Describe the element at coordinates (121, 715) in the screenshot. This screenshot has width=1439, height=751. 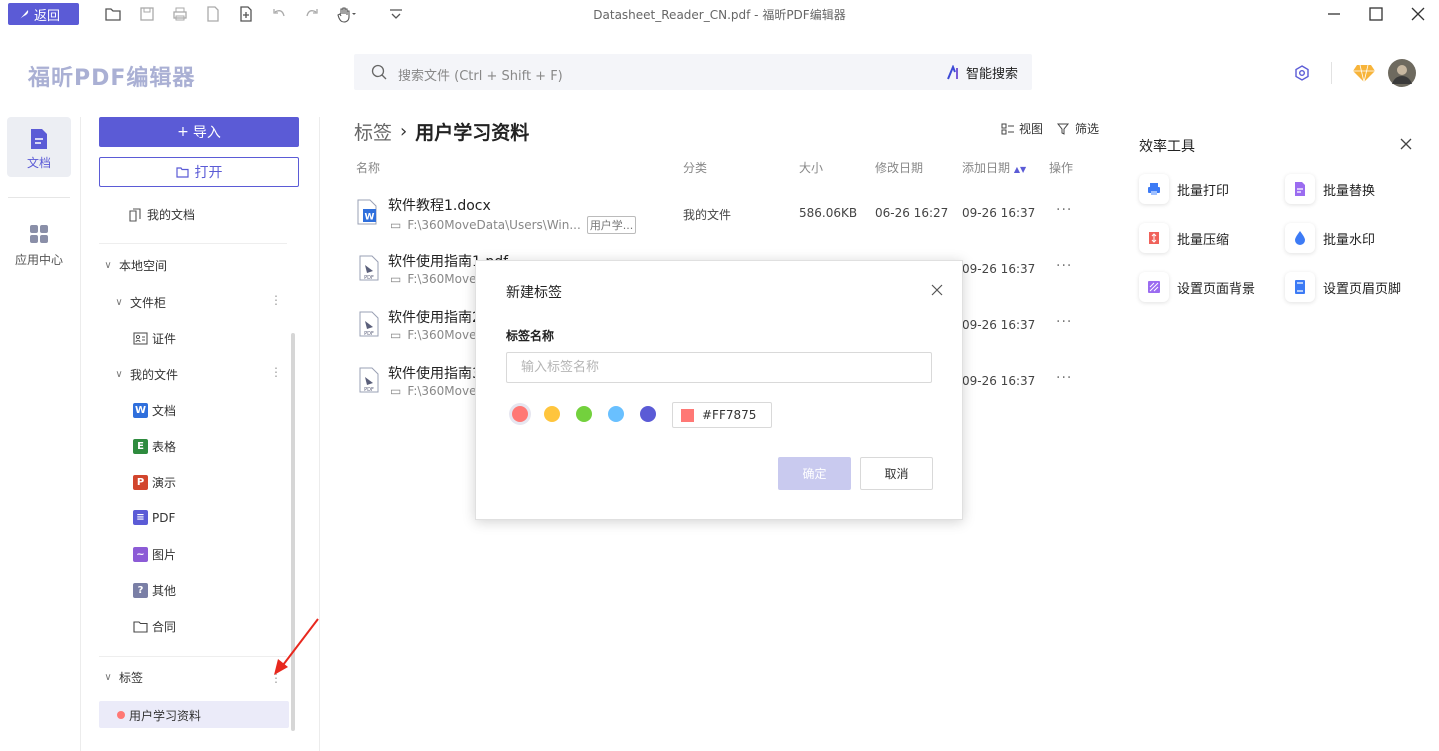
I see `tag-color-dot` at that location.